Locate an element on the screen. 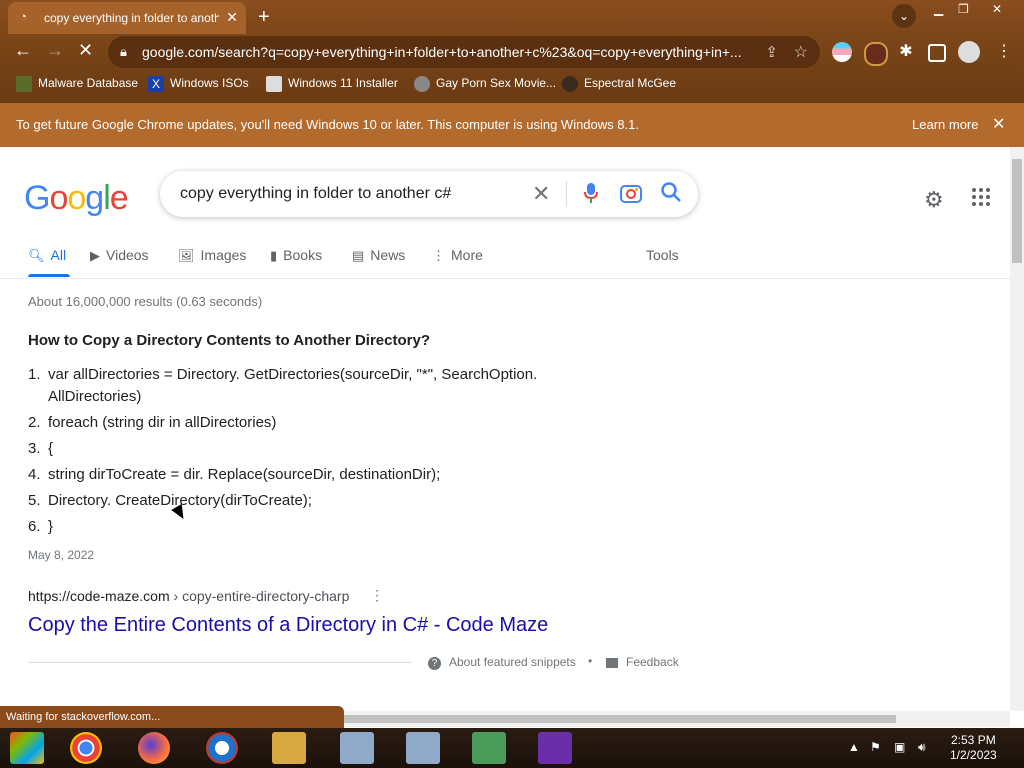 Image resolution: width=1024 pixels, height=768 pixels. firefox-taskbar-icon is located at coordinates (154, 748).